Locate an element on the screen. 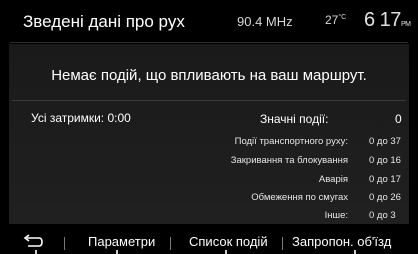 The image size is (418, 254). category-value-closures: 0 до 16 is located at coordinates (385, 160).